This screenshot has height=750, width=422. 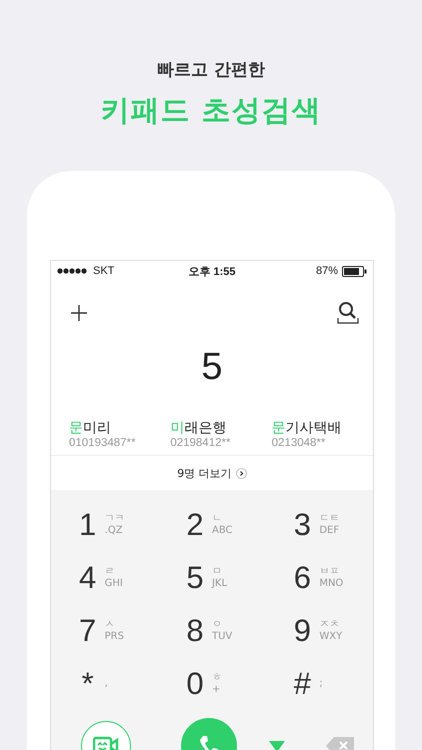 I want to click on headline-title: 키패드 초성검색, so click(x=211, y=110).